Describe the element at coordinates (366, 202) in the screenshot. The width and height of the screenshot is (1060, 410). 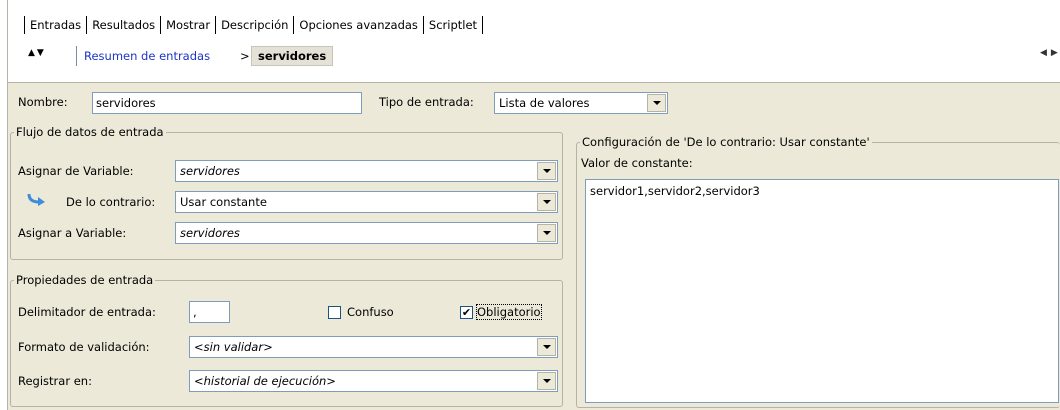
I see `otherwise-select: Usar constante` at that location.